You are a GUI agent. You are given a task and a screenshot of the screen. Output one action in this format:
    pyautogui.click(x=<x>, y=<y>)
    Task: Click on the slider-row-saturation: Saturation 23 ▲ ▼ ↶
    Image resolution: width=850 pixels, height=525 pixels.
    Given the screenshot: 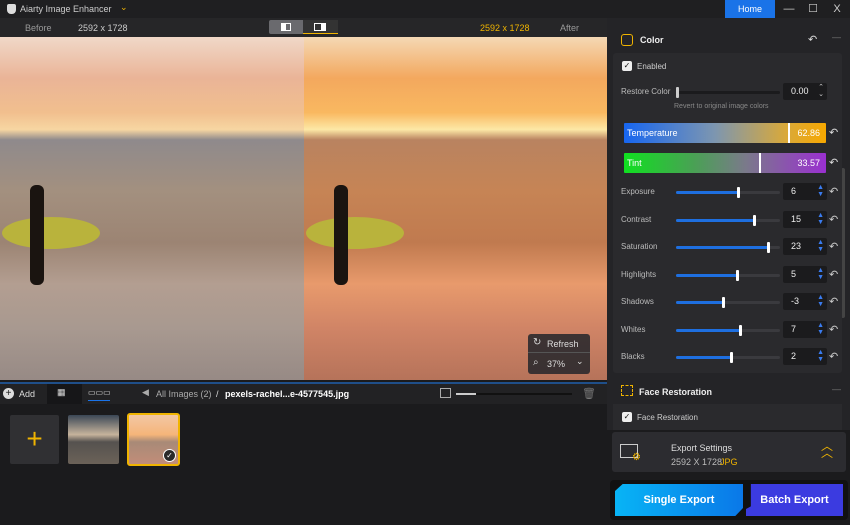 What is the action you would take?
    pyautogui.click(x=733, y=247)
    